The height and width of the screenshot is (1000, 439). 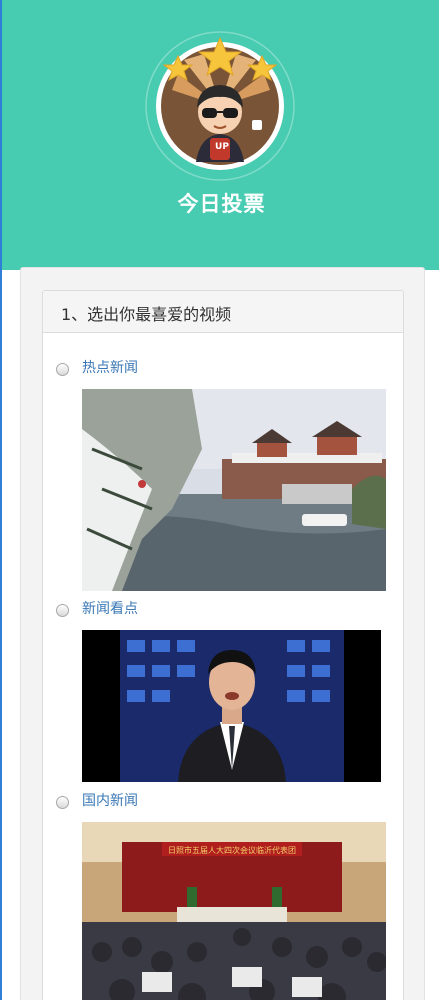 I want to click on option-image-canal, so click(x=234, y=490).